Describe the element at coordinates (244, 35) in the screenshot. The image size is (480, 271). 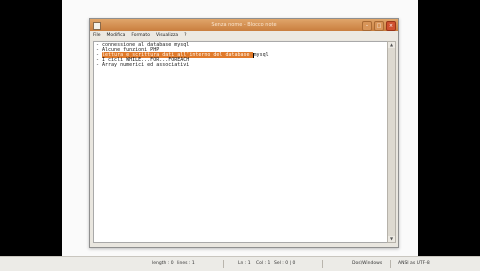
I see `menu-bar: File Modifica Formato Visualizza ?` at that location.